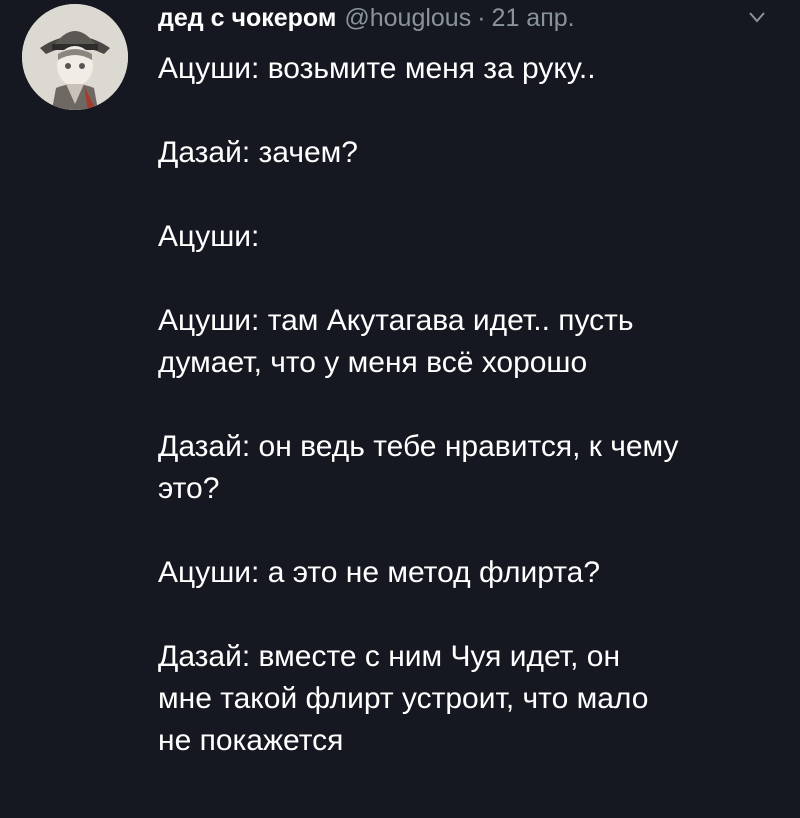 This screenshot has width=800, height=818. I want to click on tweet-line: Ацуши: там Акутагава идет.. пусть, so click(396, 320).